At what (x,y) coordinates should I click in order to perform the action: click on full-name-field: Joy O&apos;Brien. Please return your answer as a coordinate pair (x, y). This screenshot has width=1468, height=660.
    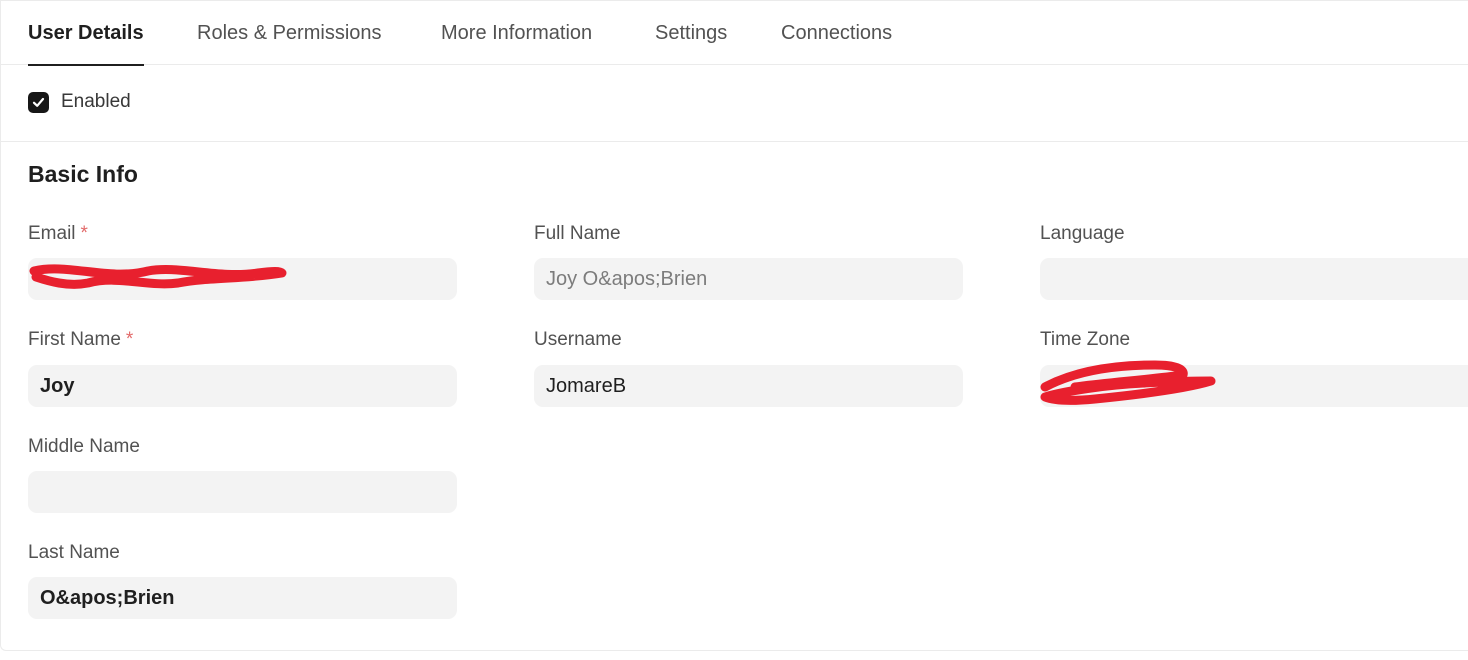
    Looking at the image, I should click on (748, 279).